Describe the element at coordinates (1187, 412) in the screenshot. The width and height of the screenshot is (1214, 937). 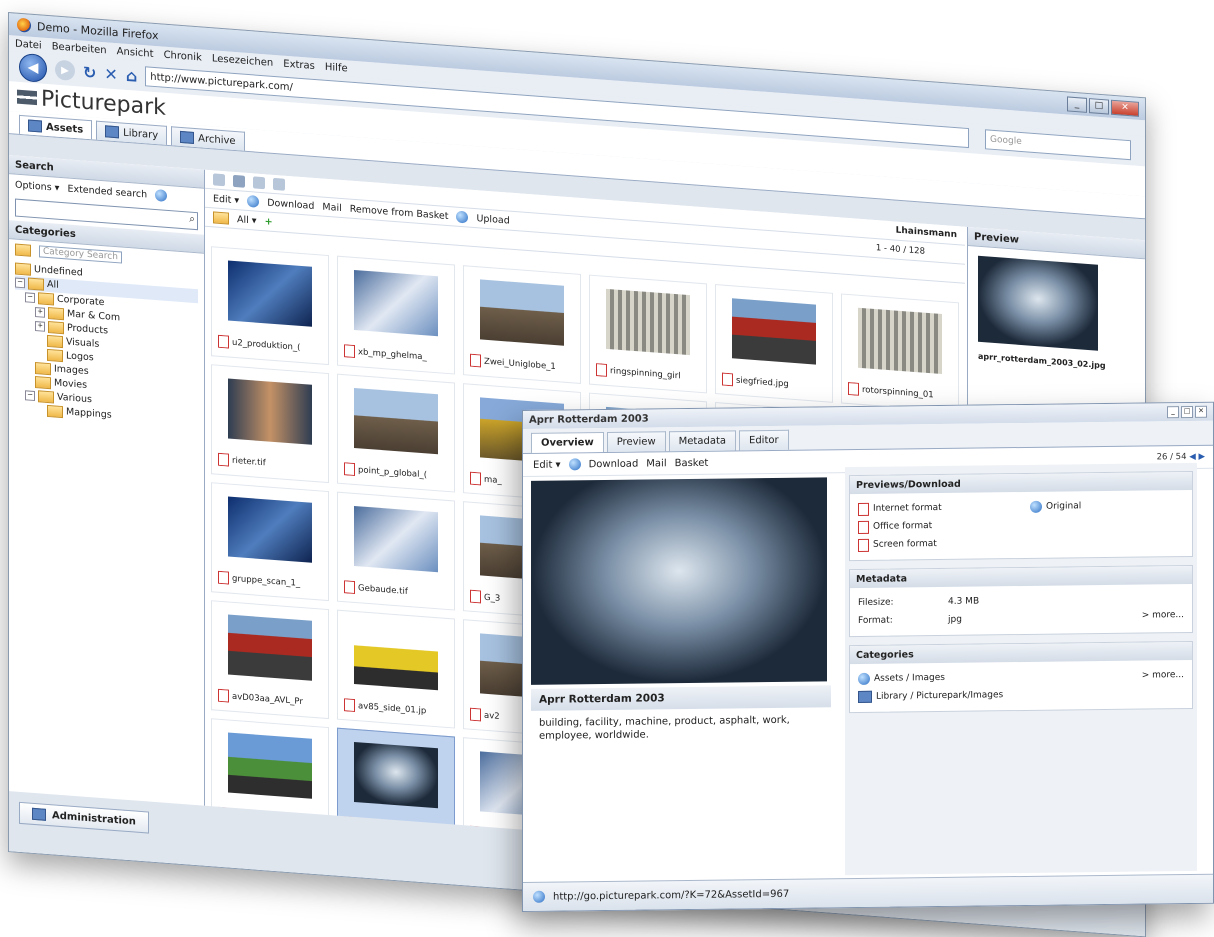
I see `dialog-maximize-button: □` at that location.